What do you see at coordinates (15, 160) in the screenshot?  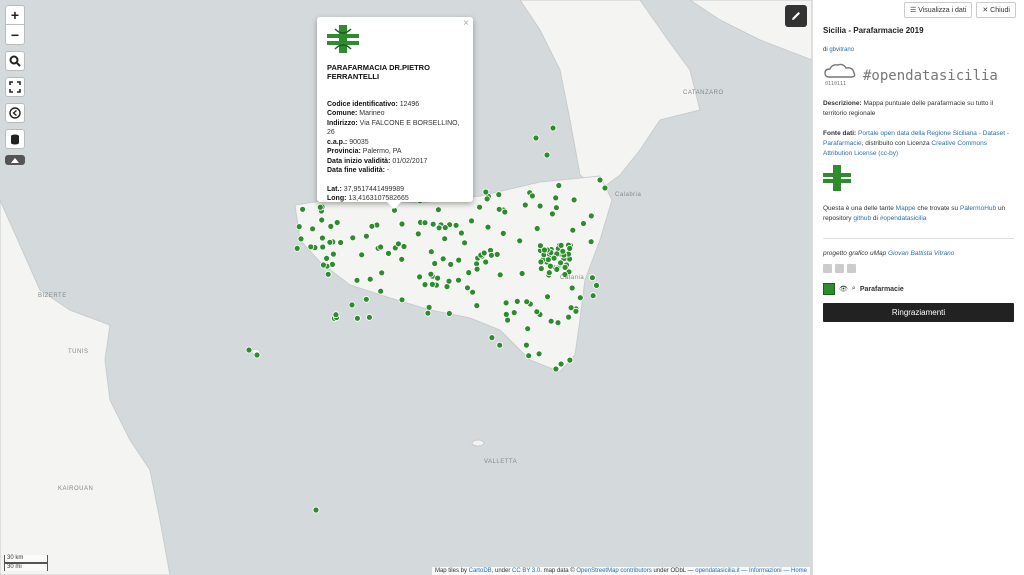 I see `toggle-up-icon` at bounding box center [15, 160].